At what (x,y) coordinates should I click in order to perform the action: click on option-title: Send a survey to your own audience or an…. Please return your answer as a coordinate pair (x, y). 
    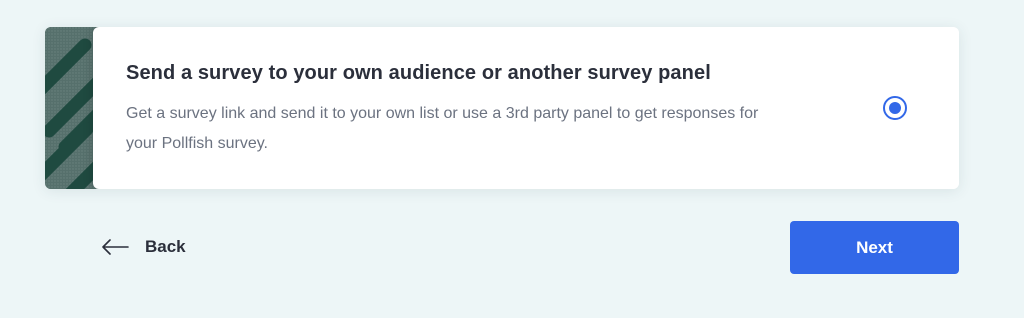
    Looking at the image, I should click on (418, 73).